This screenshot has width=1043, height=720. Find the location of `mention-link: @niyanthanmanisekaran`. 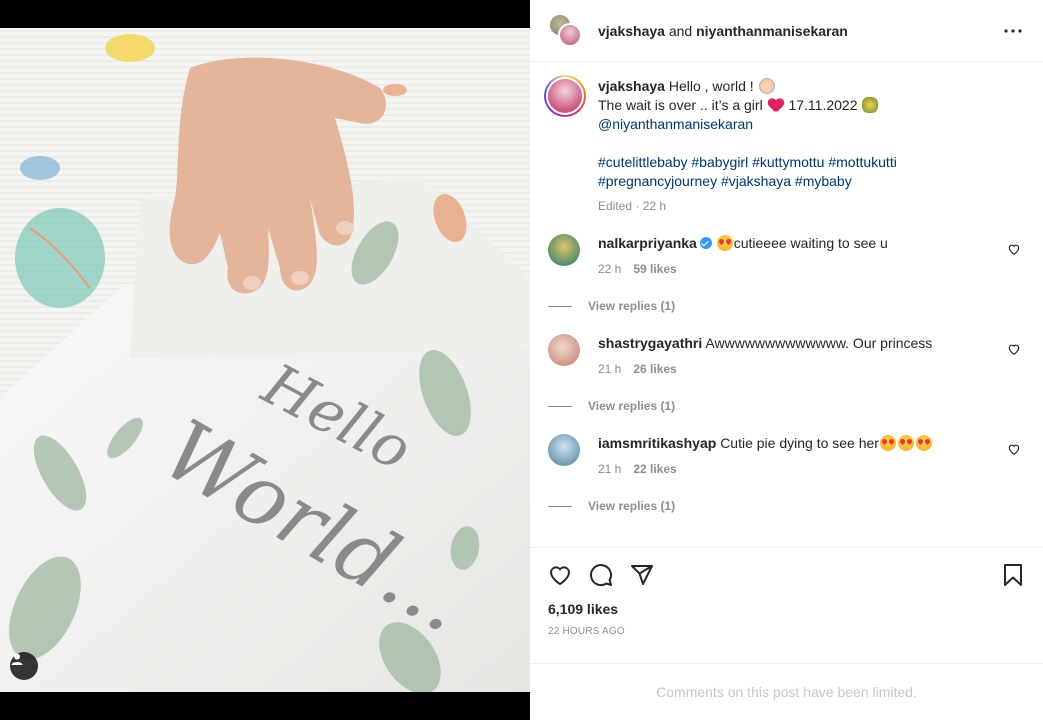

mention-link: @niyanthanmanisekaran is located at coordinates (675, 124).